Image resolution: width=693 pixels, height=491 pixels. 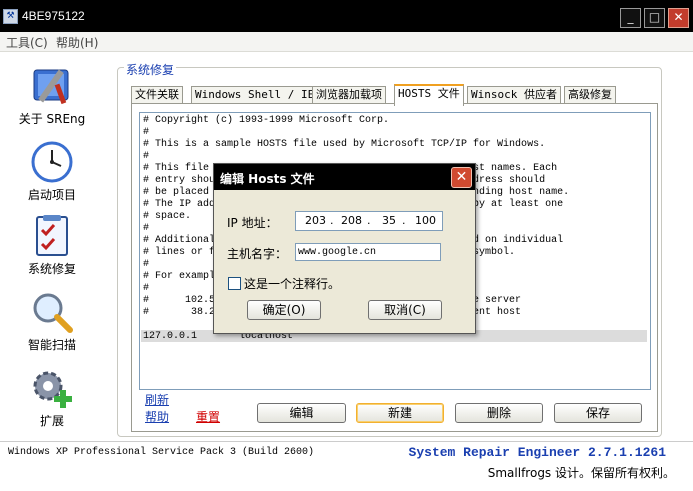 What do you see at coordinates (257, 254) in the screenshot?
I see `hostname-label: 主机名字：` at bounding box center [257, 254].